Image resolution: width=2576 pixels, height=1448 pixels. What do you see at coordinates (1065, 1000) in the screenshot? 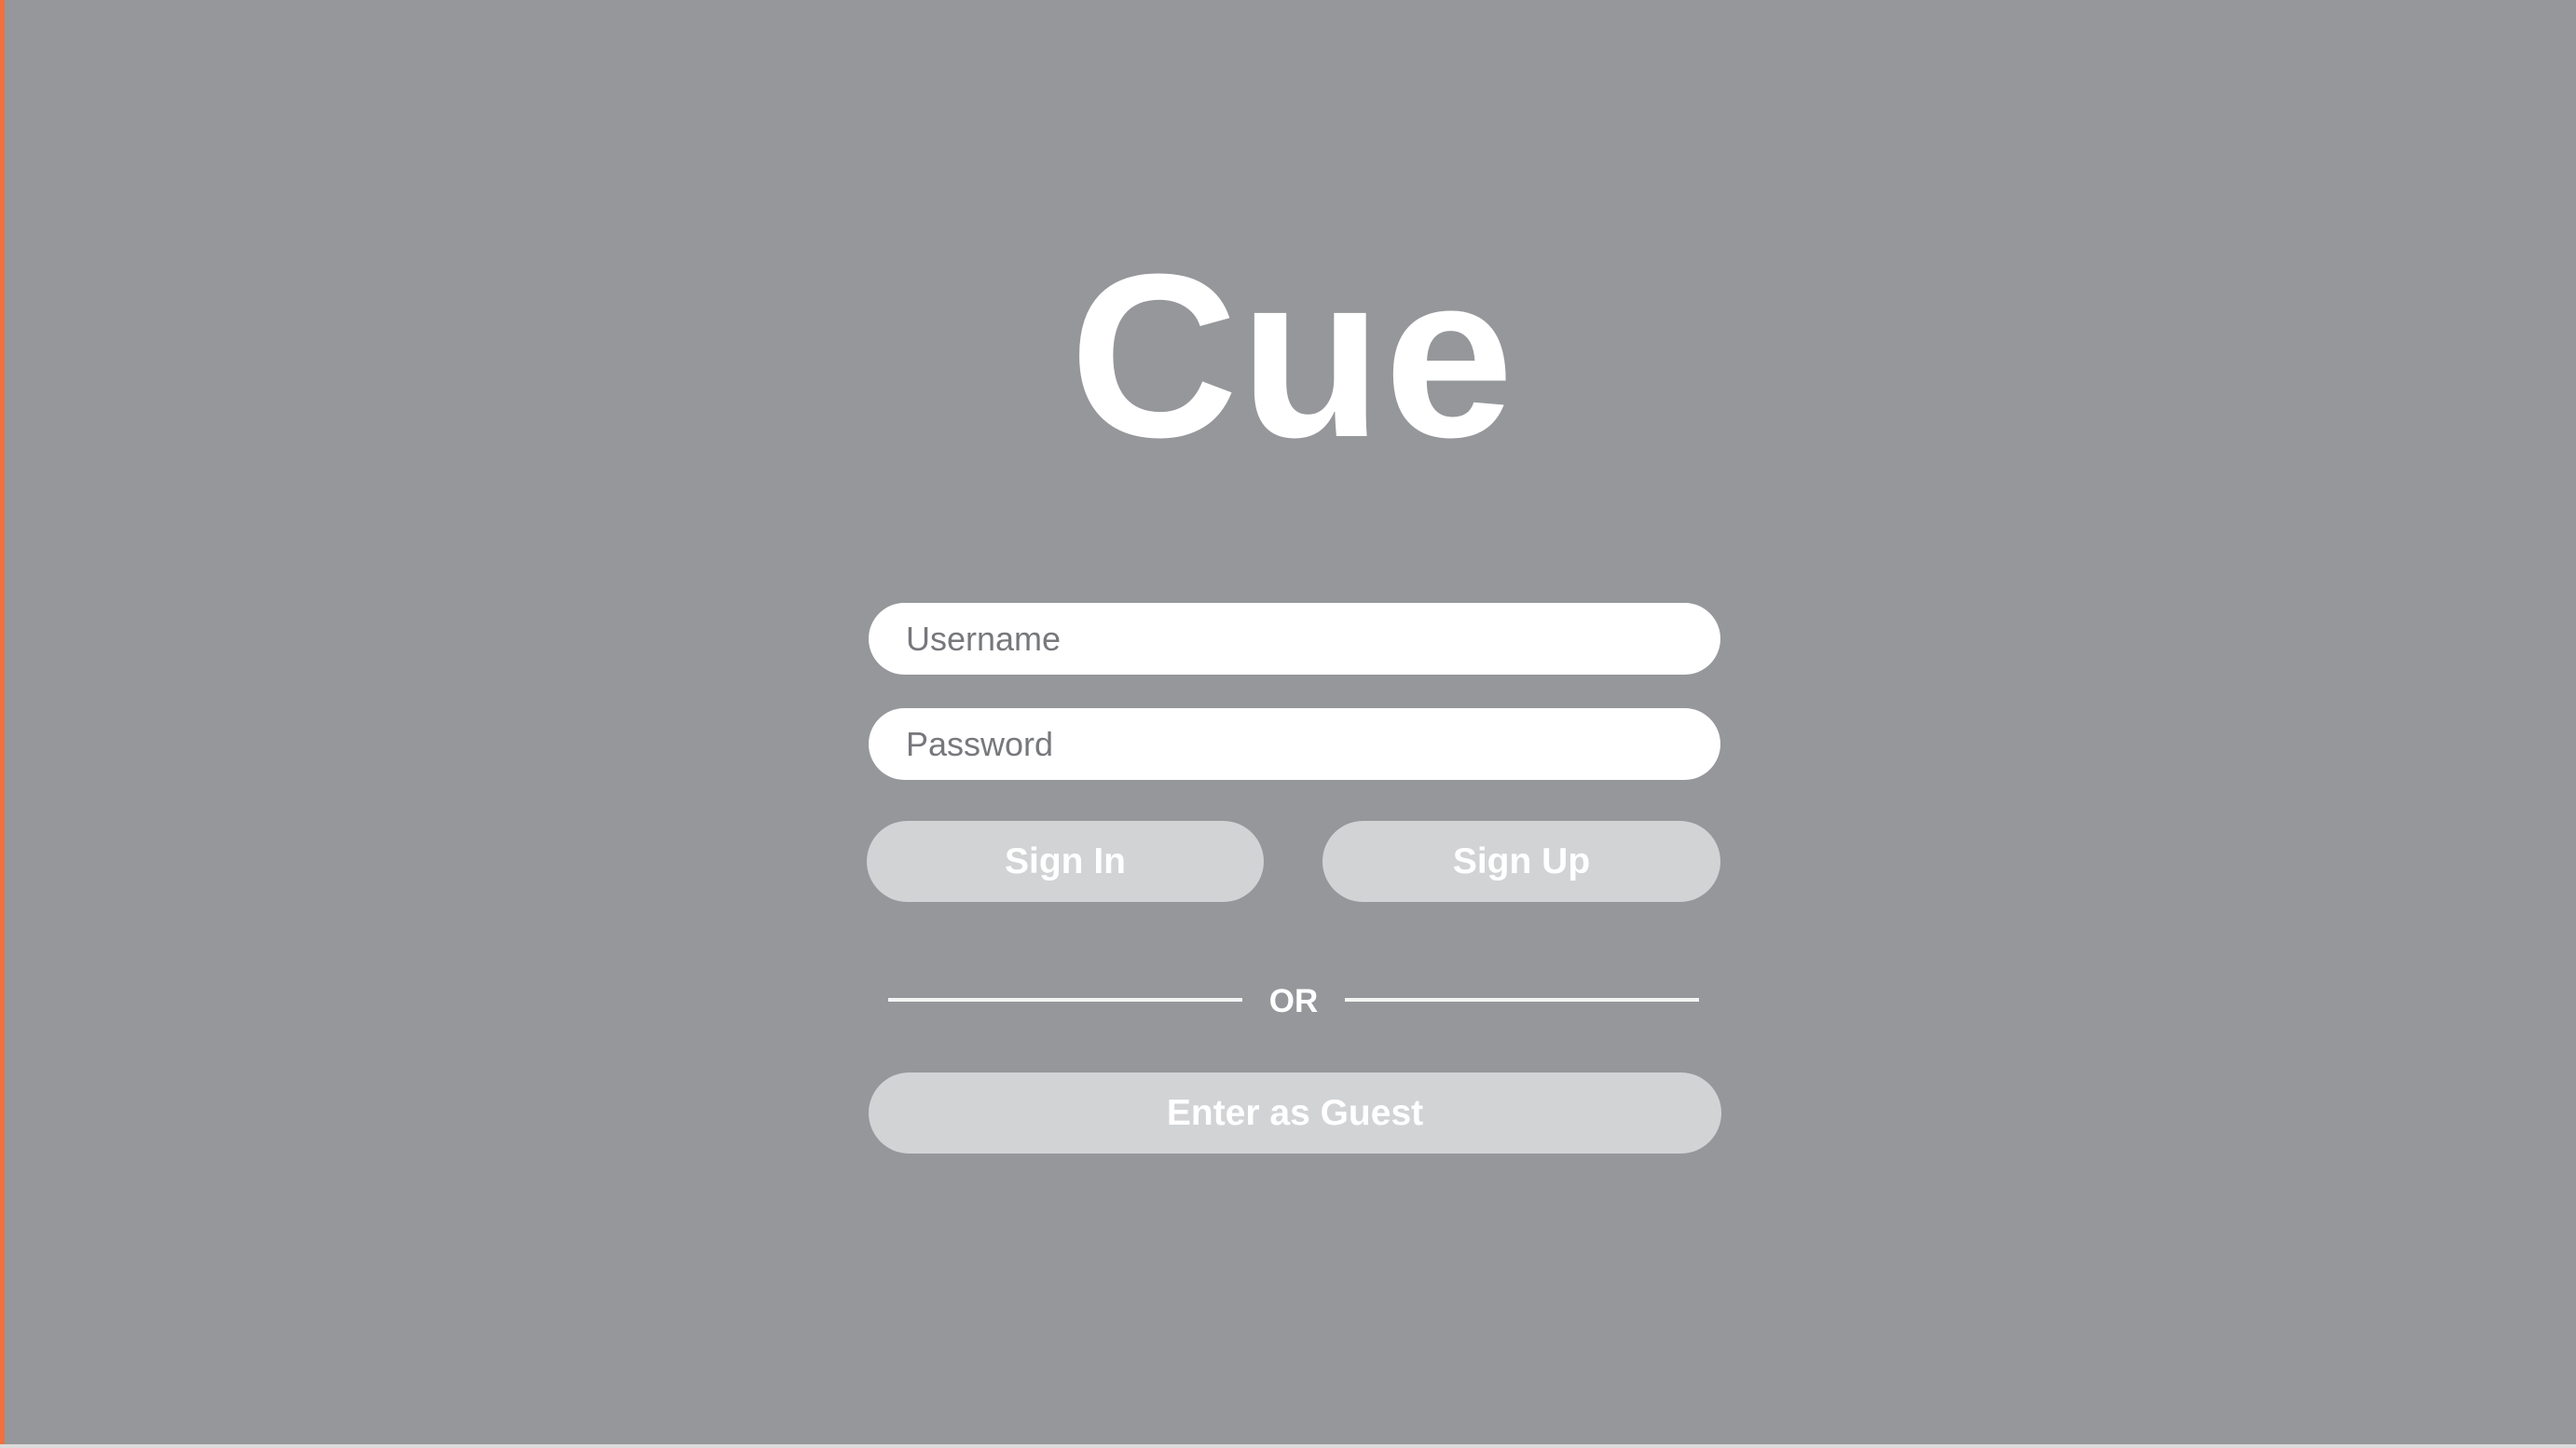
I see `divider-line-left` at bounding box center [1065, 1000].